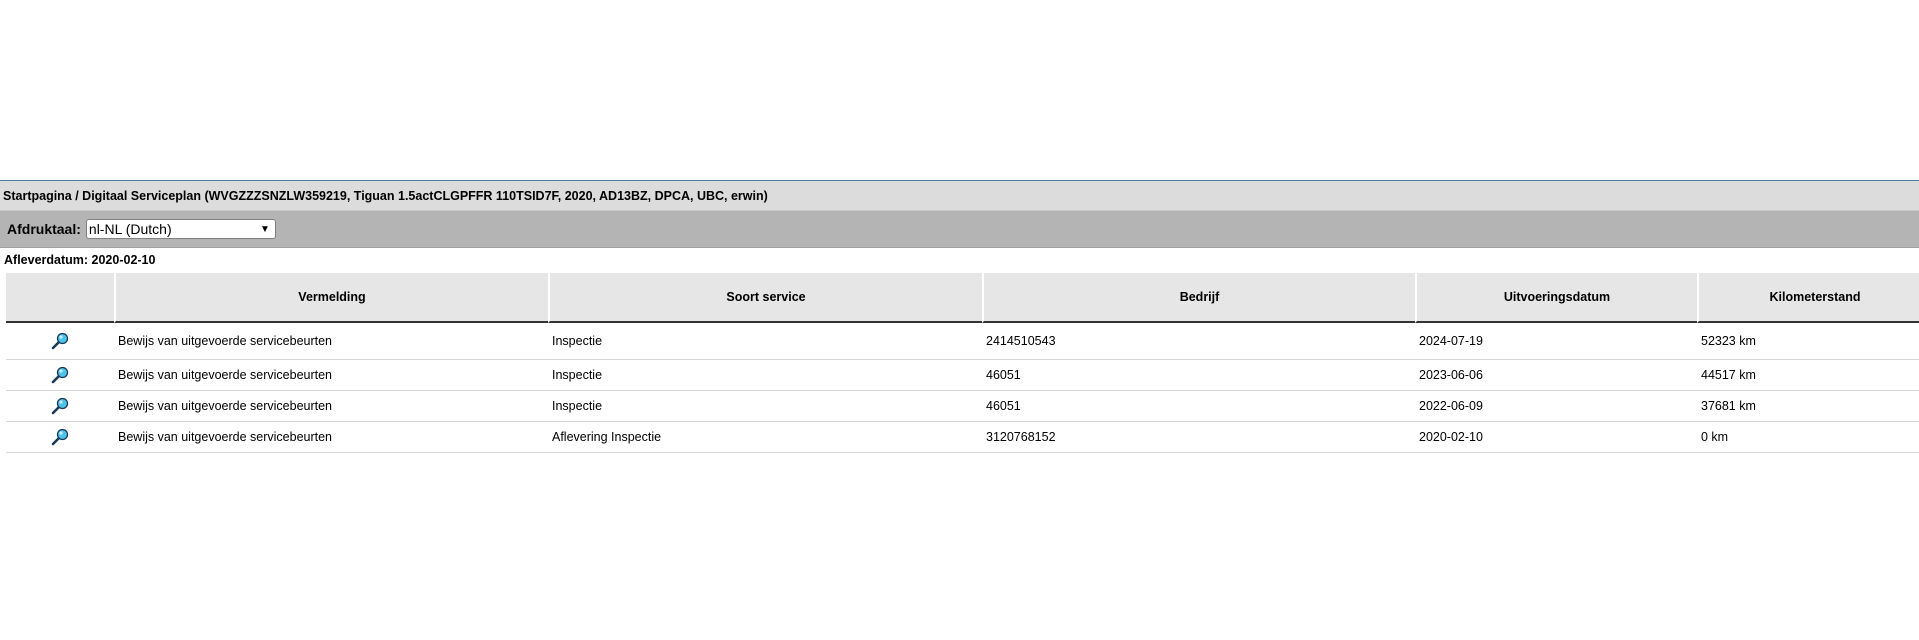  Describe the element at coordinates (1198, 298) in the screenshot. I see `column-header-bedrijf: Bedrijf` at that location.